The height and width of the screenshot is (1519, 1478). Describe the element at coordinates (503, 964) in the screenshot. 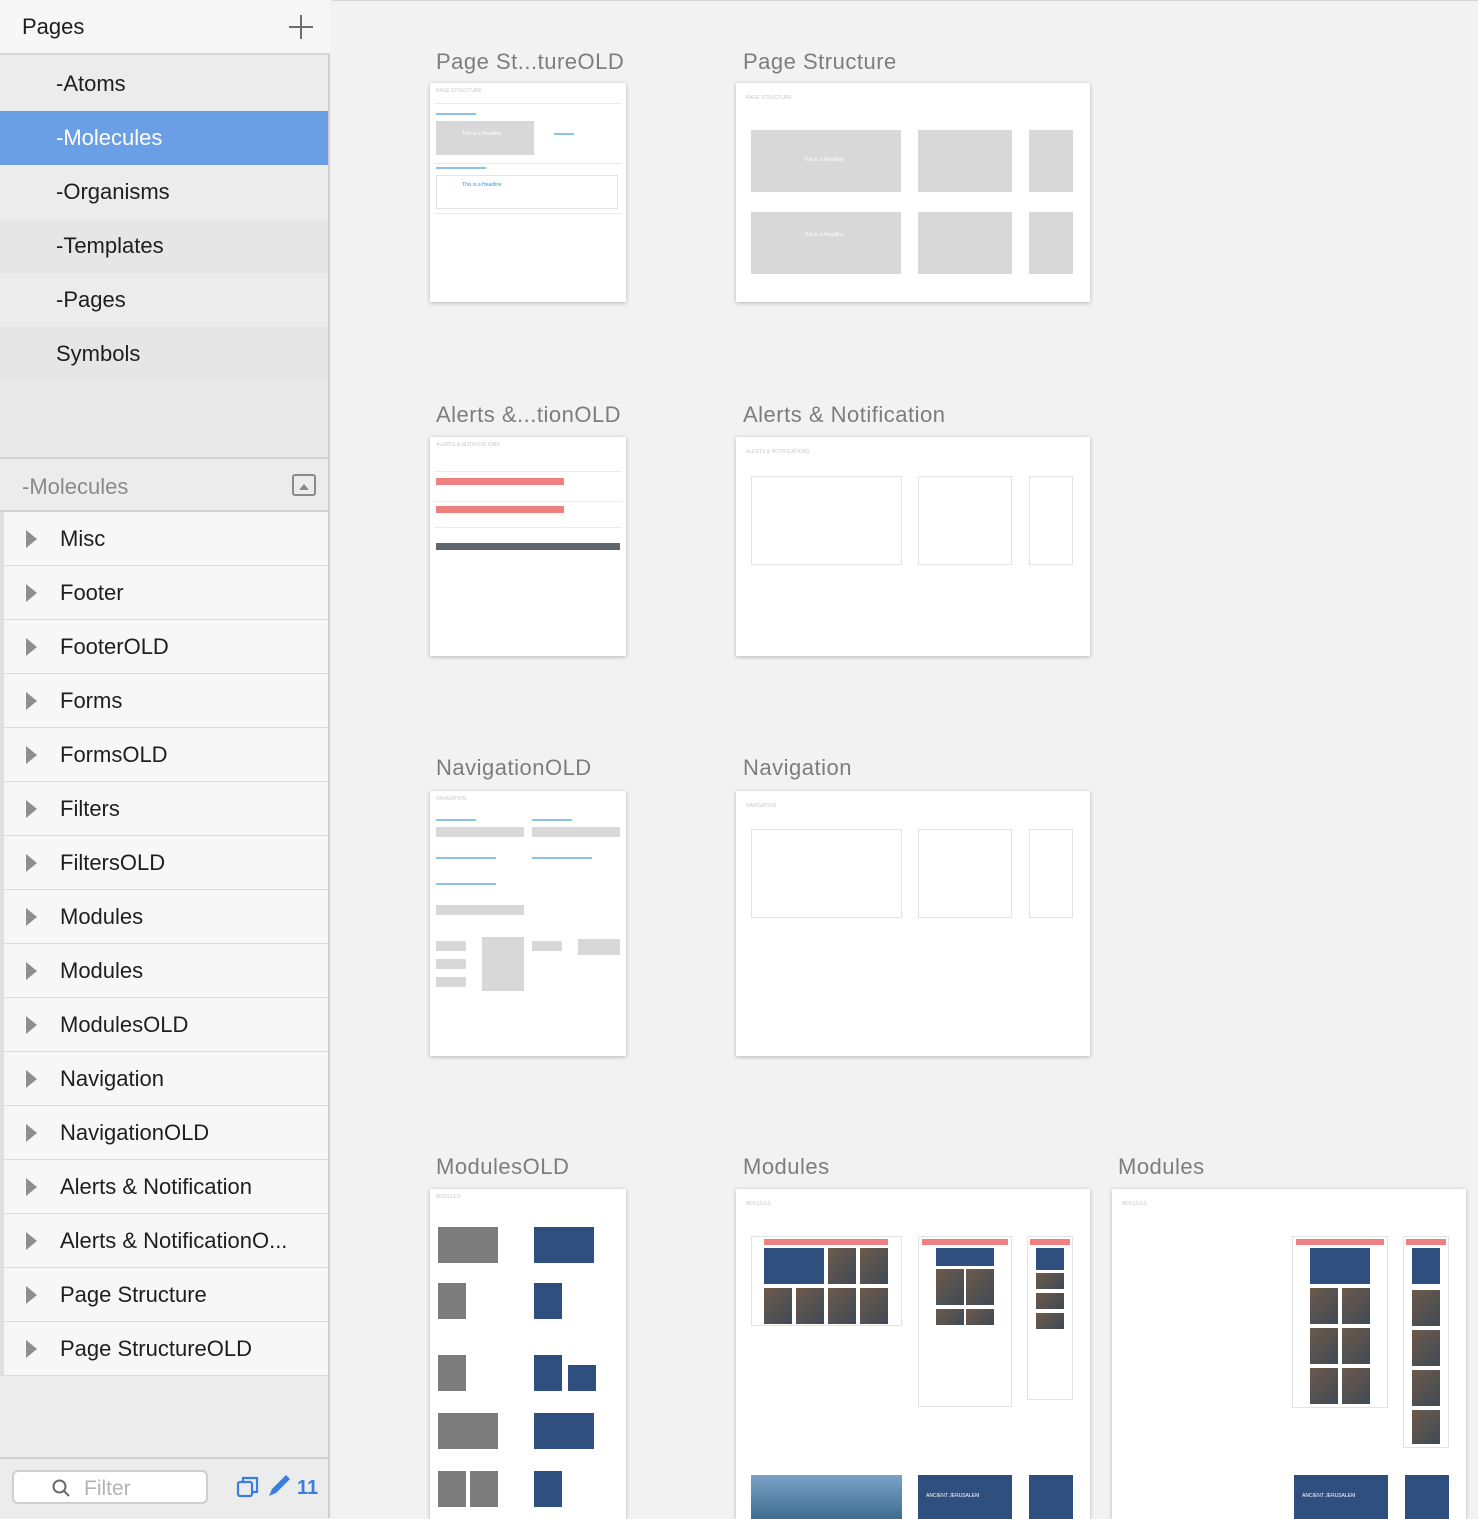

I see `placeholder-dropdown` at that location.